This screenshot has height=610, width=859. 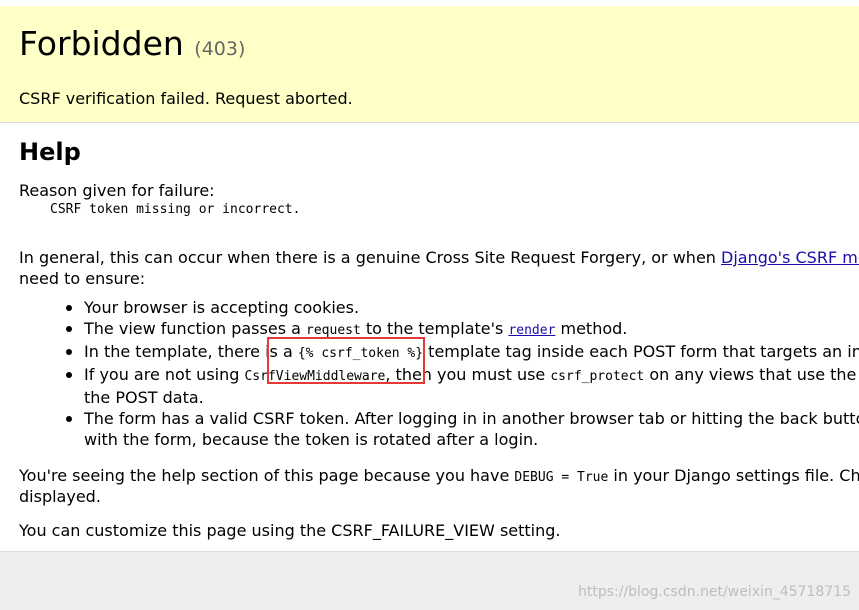 What do you see at coordinates (117, 190) in the screenshot?
I see `reason-label: Reason given for failure:` at bounding box center [117, 190].